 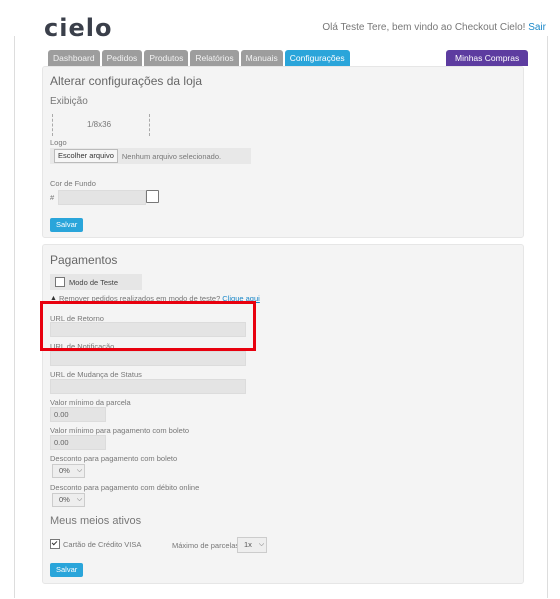 I want to click on visa-method: Cartão de Crédito VISA, so click(x=95, y=544).